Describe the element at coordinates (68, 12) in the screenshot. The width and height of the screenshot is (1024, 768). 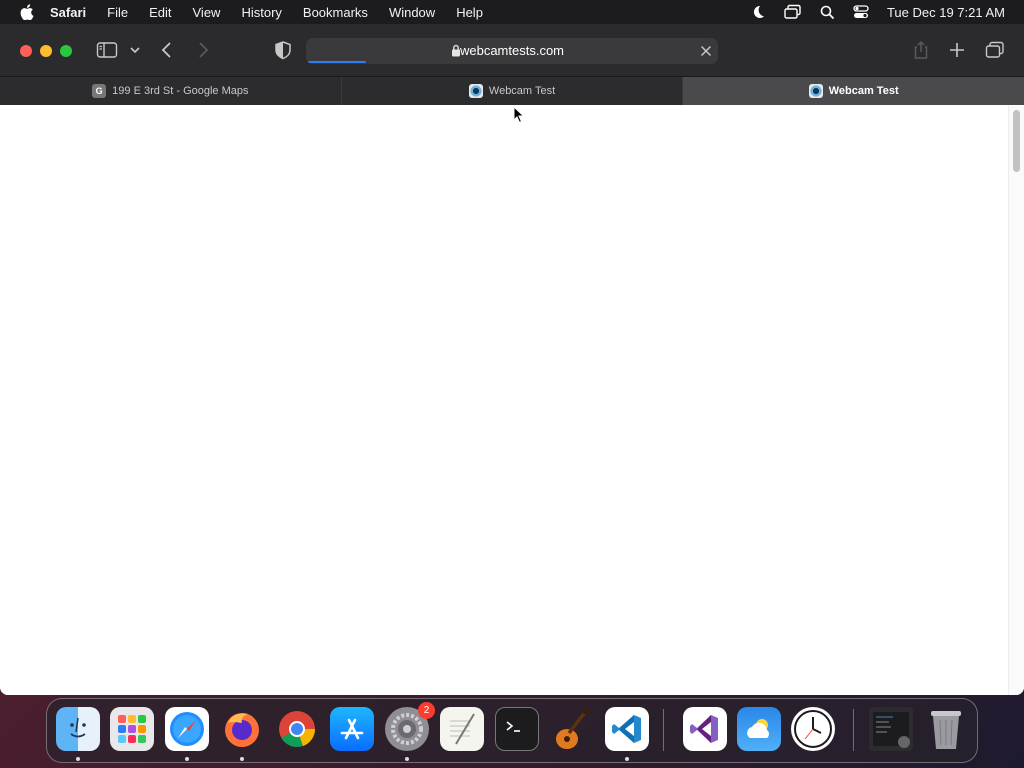
I see `menu-app-name: Safari` at that location.